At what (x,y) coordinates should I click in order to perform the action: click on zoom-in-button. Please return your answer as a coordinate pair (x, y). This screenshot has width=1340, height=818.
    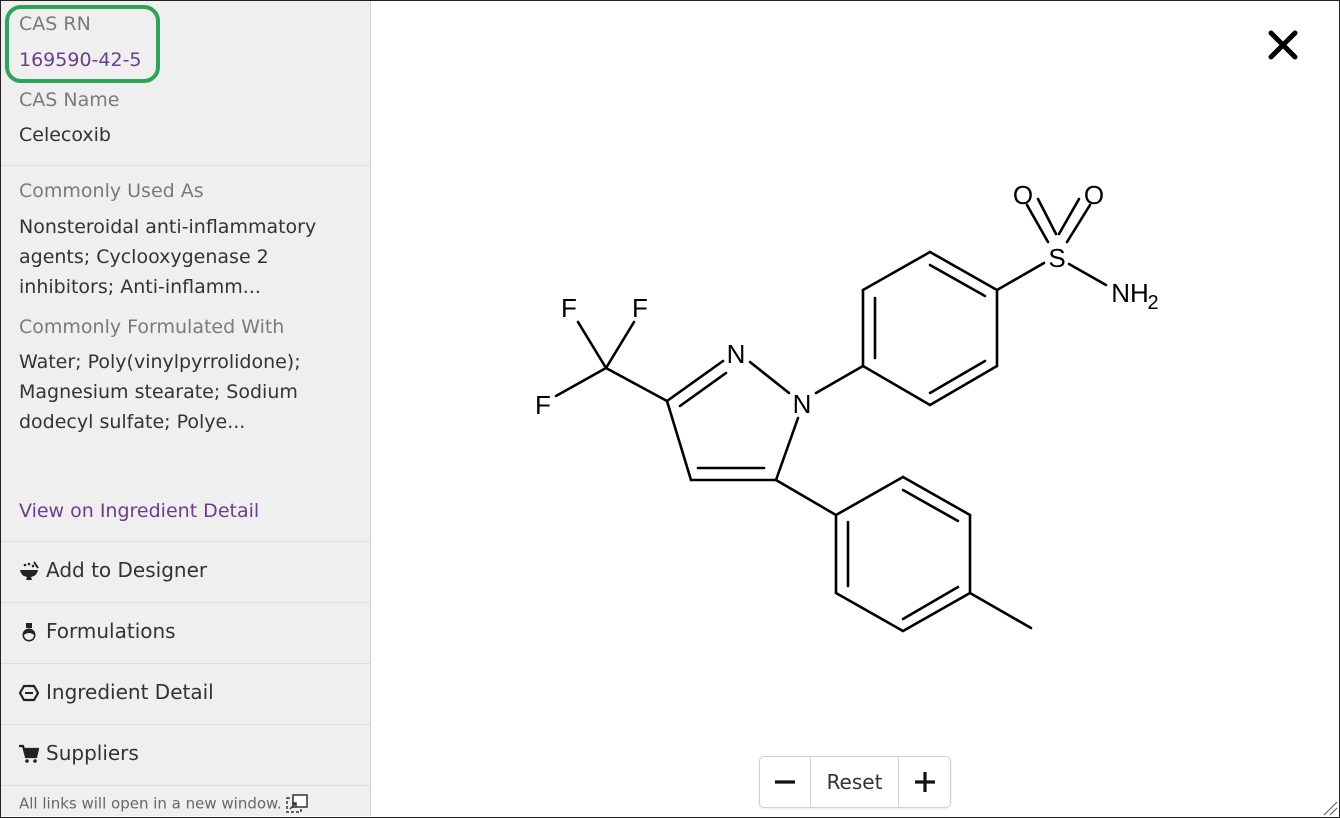
    Looking at the image, I should click on (924, 782).